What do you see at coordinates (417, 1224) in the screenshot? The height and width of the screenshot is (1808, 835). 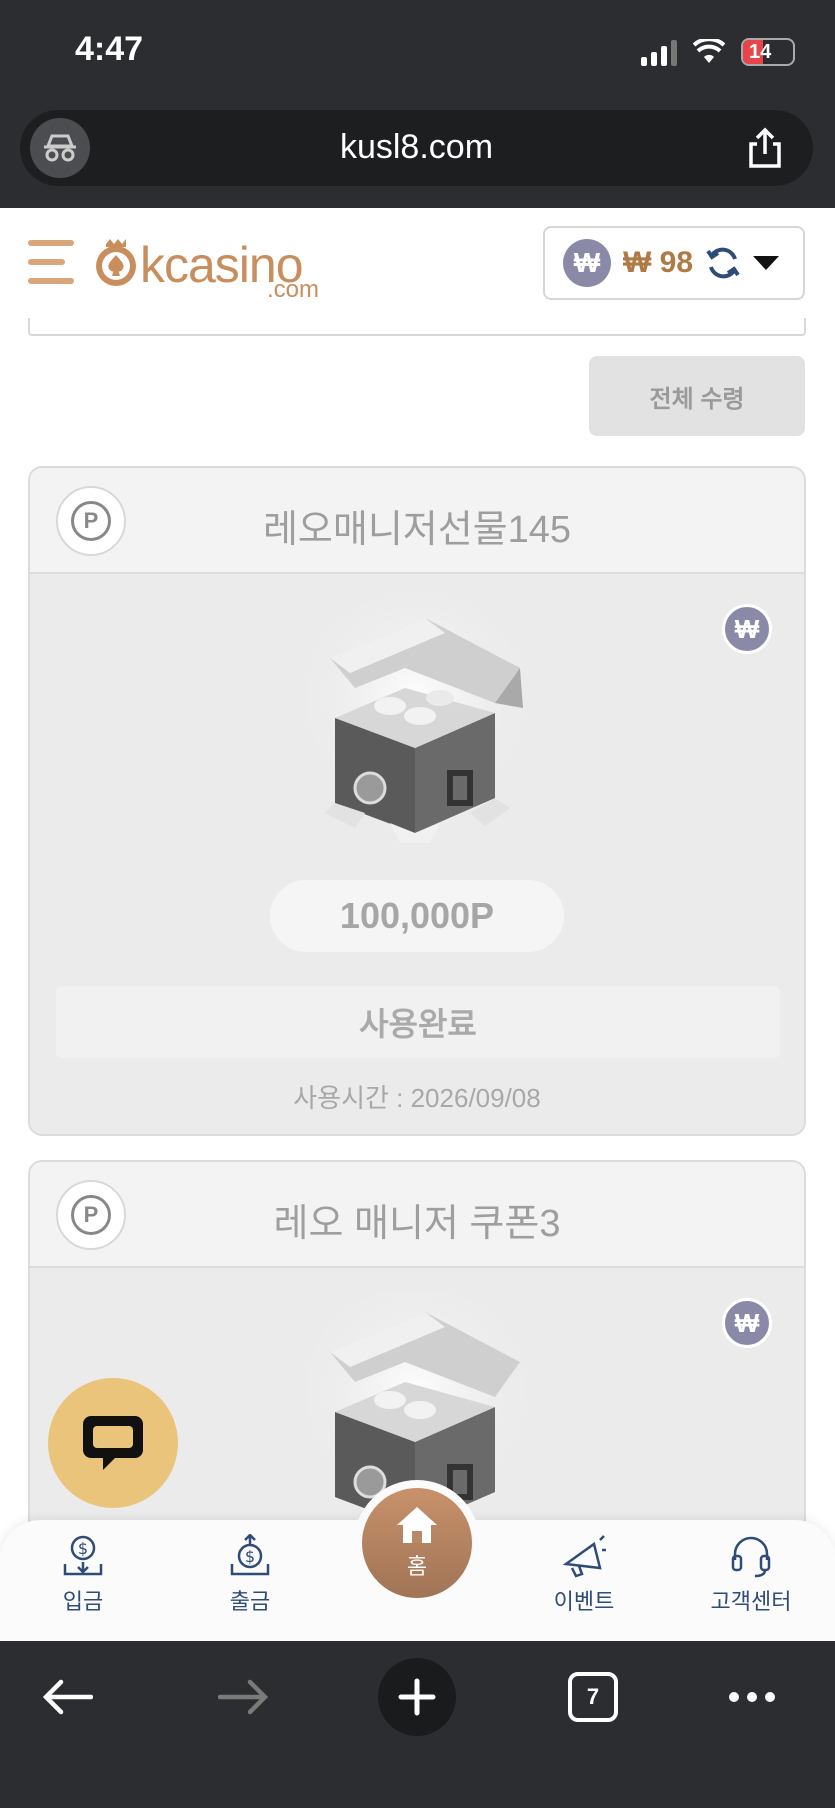 I see `coupon-title: 레오 매니저 쿠폰3` at bounding box center [417, 1224].